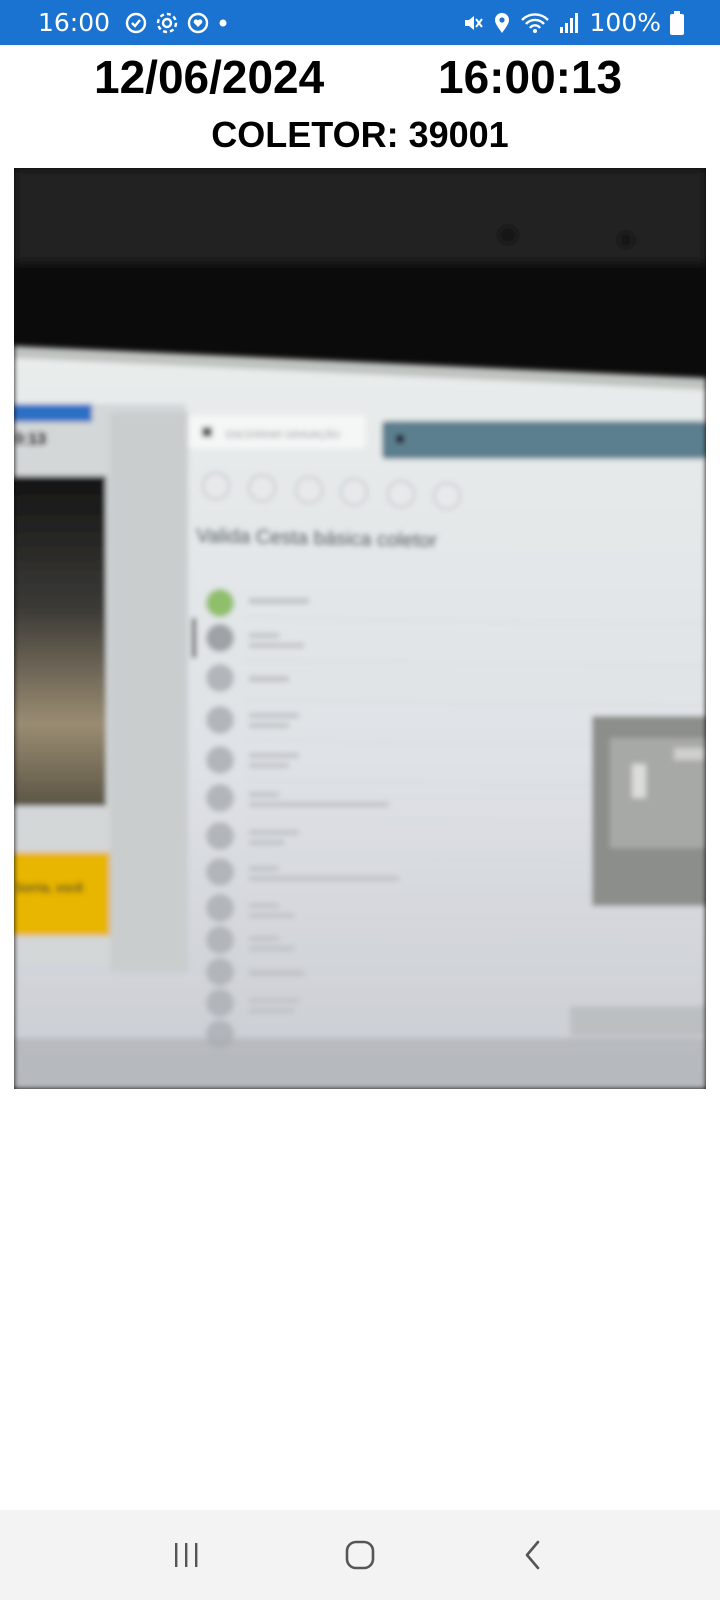 The image size is (720, 1600). Describe the element at coordinates (198, 23) in the screenshot. I see `heart-icon` at that location.